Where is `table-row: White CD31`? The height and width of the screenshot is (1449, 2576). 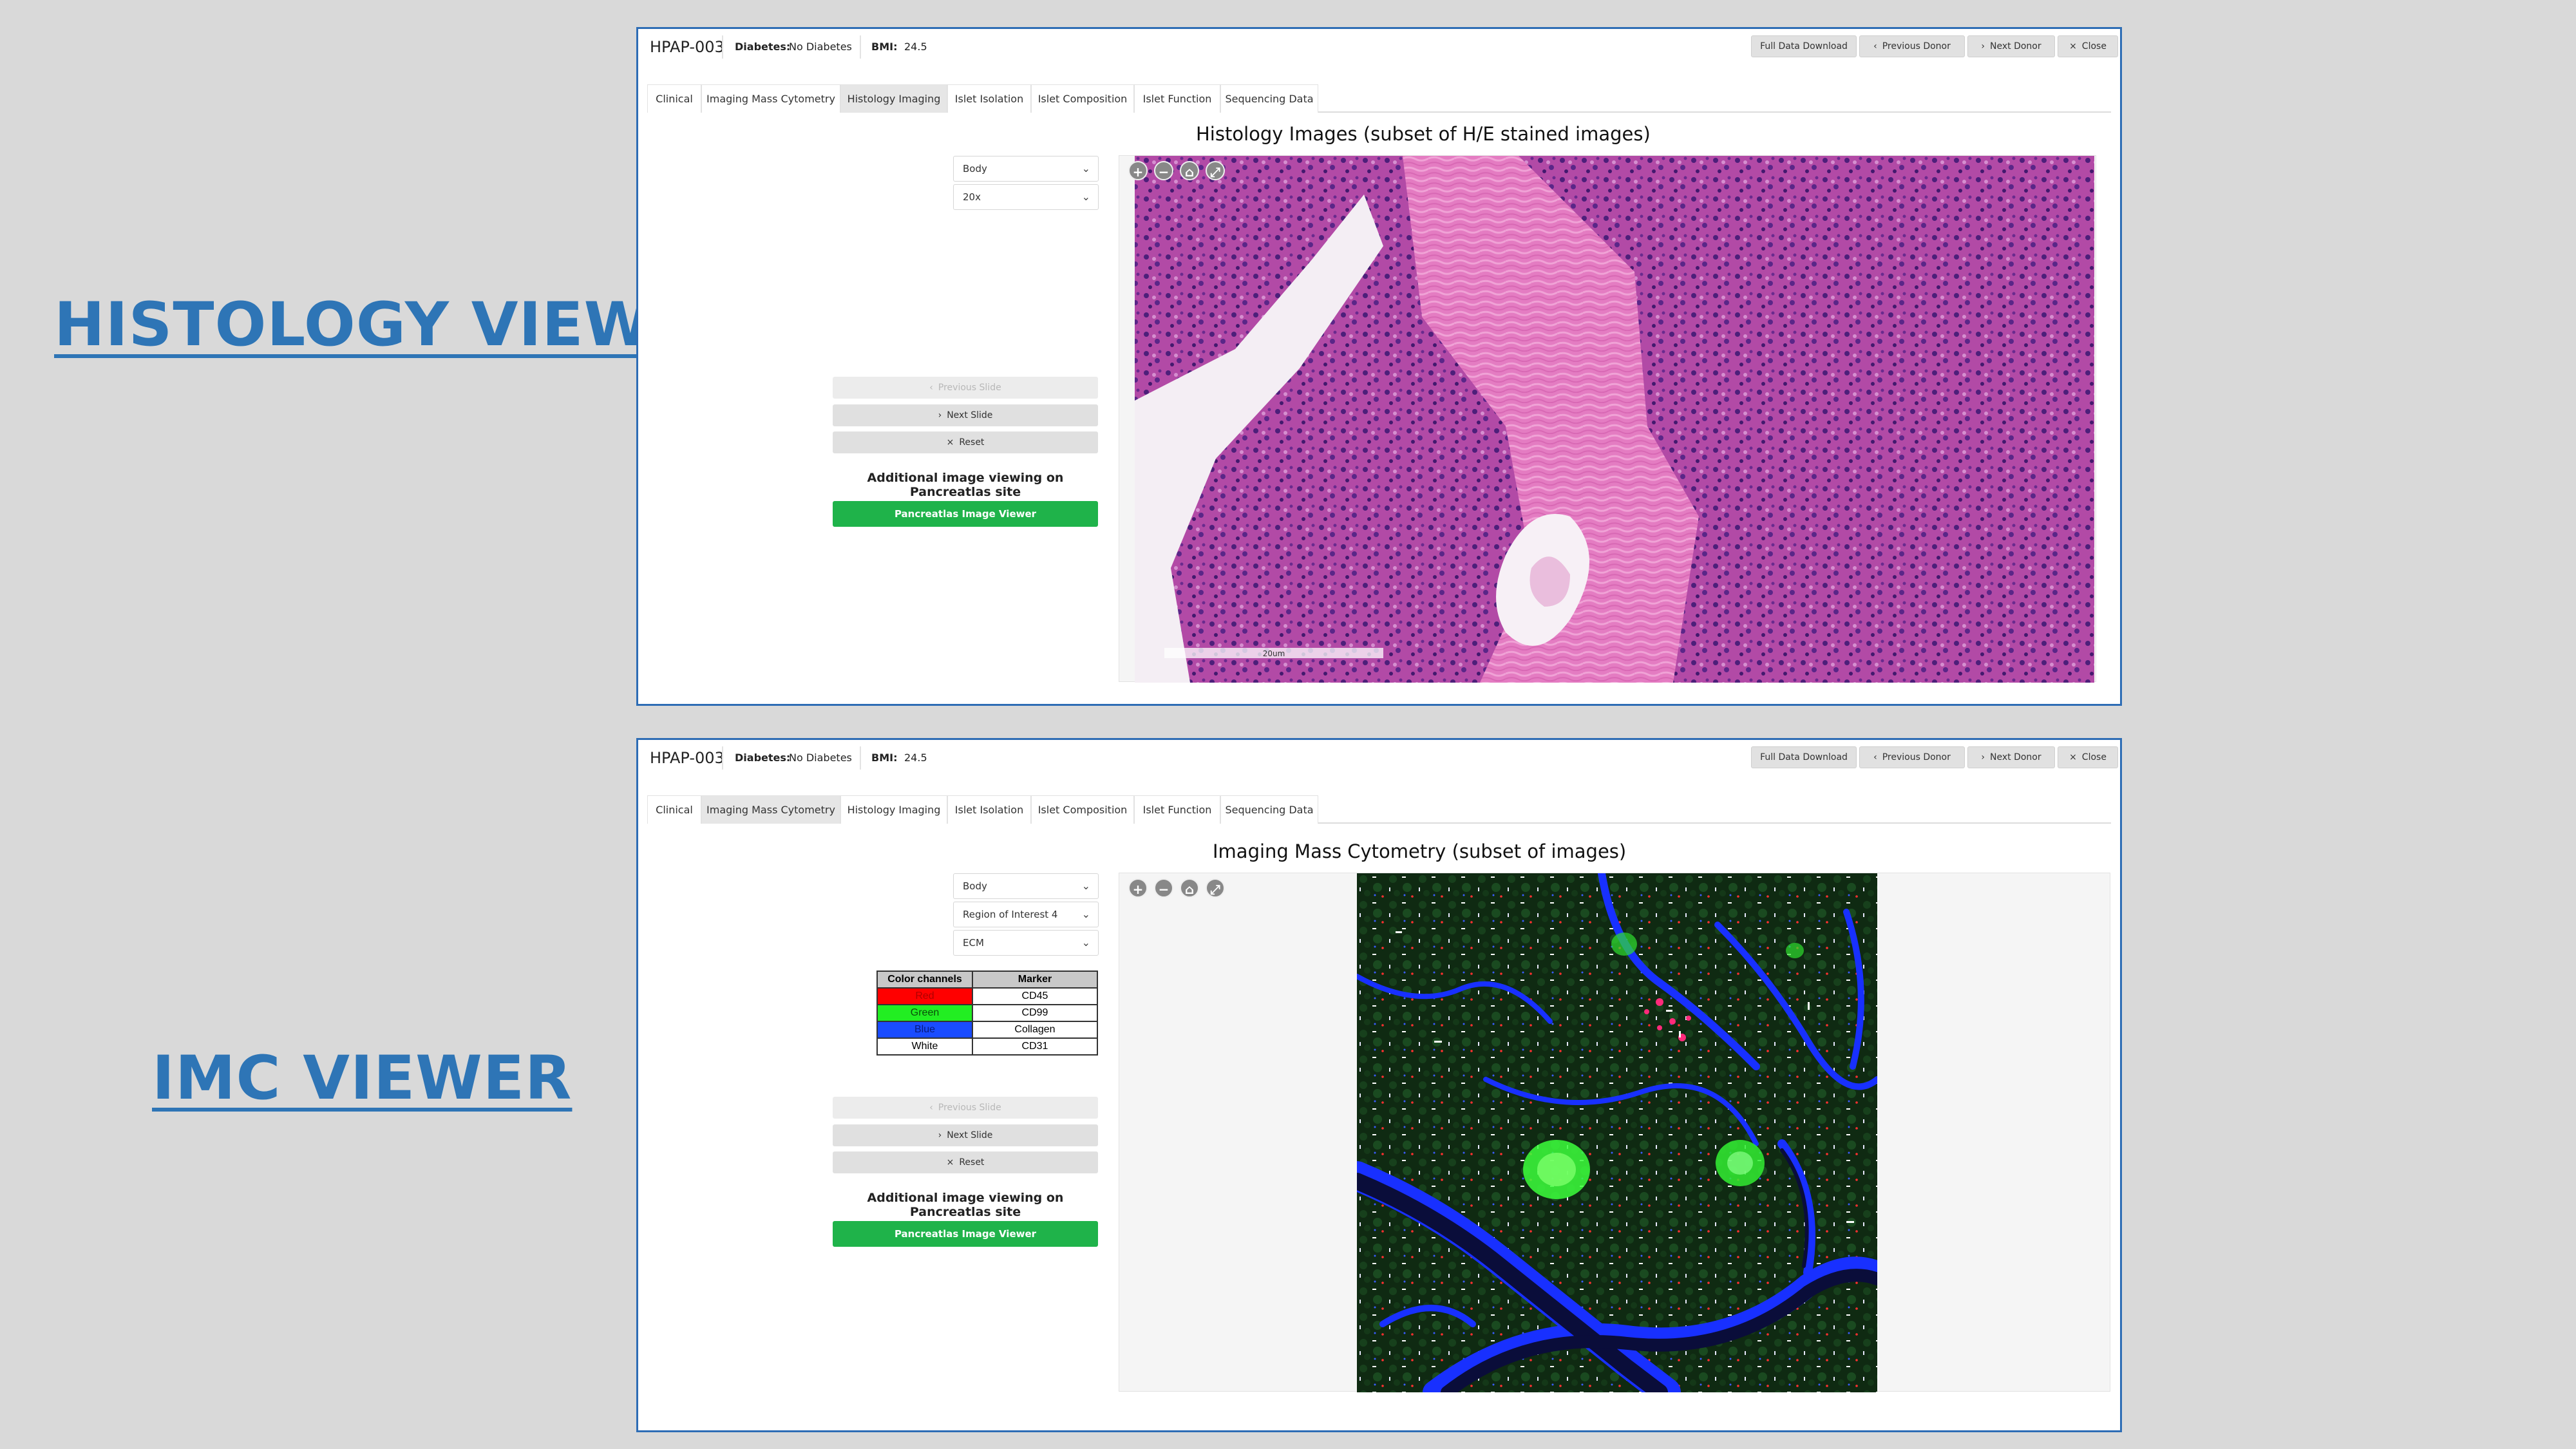 table-row: White CD31 is located at coordinates (987, 1046).